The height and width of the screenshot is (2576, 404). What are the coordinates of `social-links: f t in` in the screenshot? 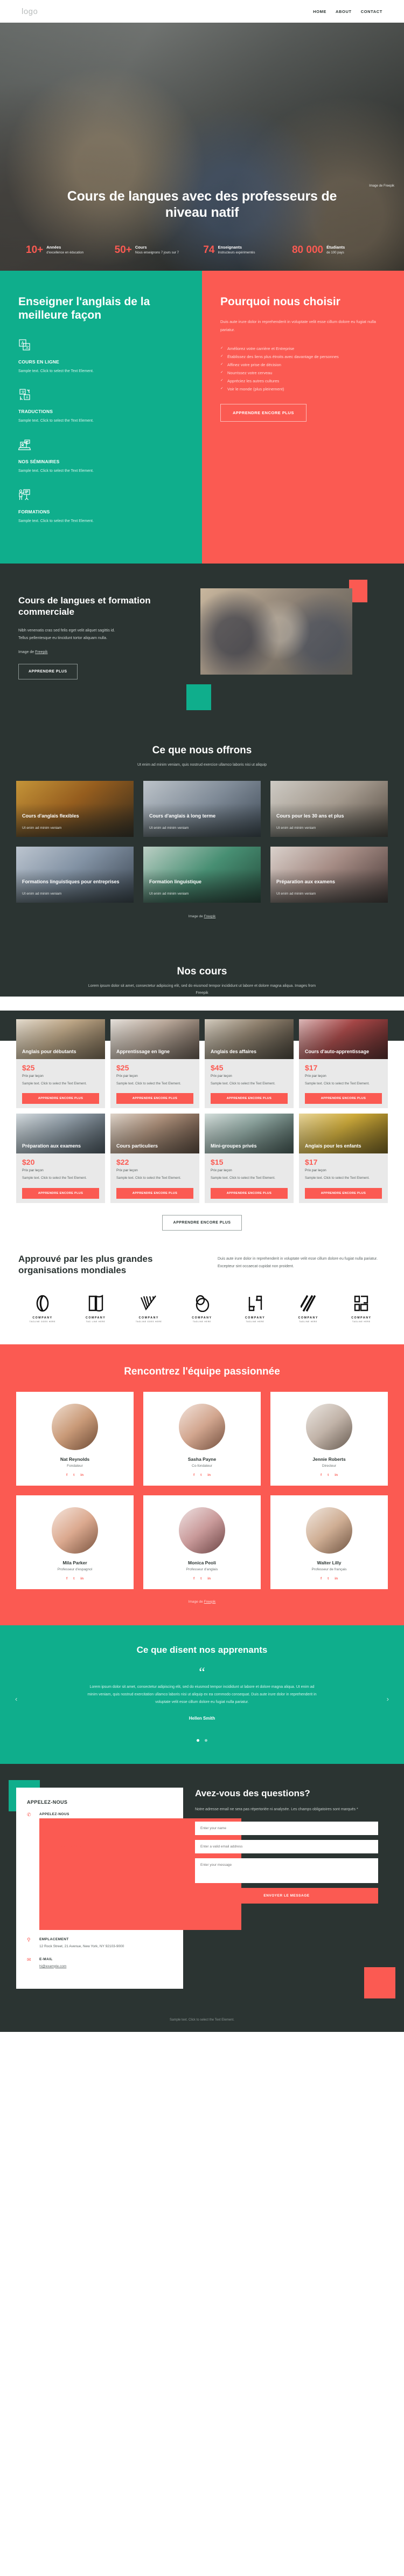 It's located at (329, 1475).